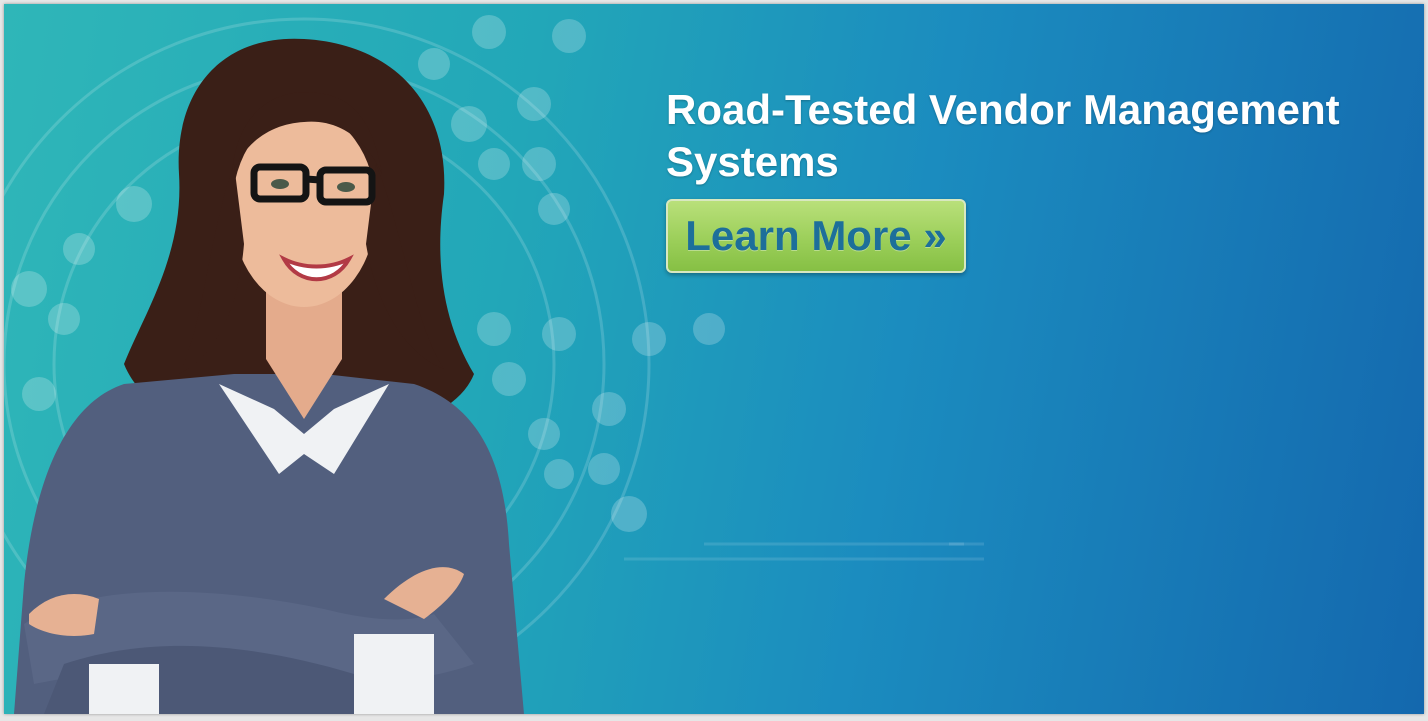  Describe the element at coordinates (816, 236) in the screenshot. I see `learn-more-button: Learn More »` at that location.